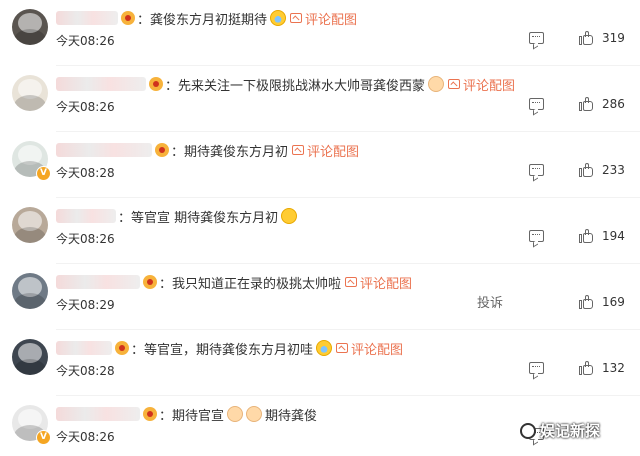  Describe the element at coordinates (613, 38) in the screenshot. I see `like-count: 319` at that location.